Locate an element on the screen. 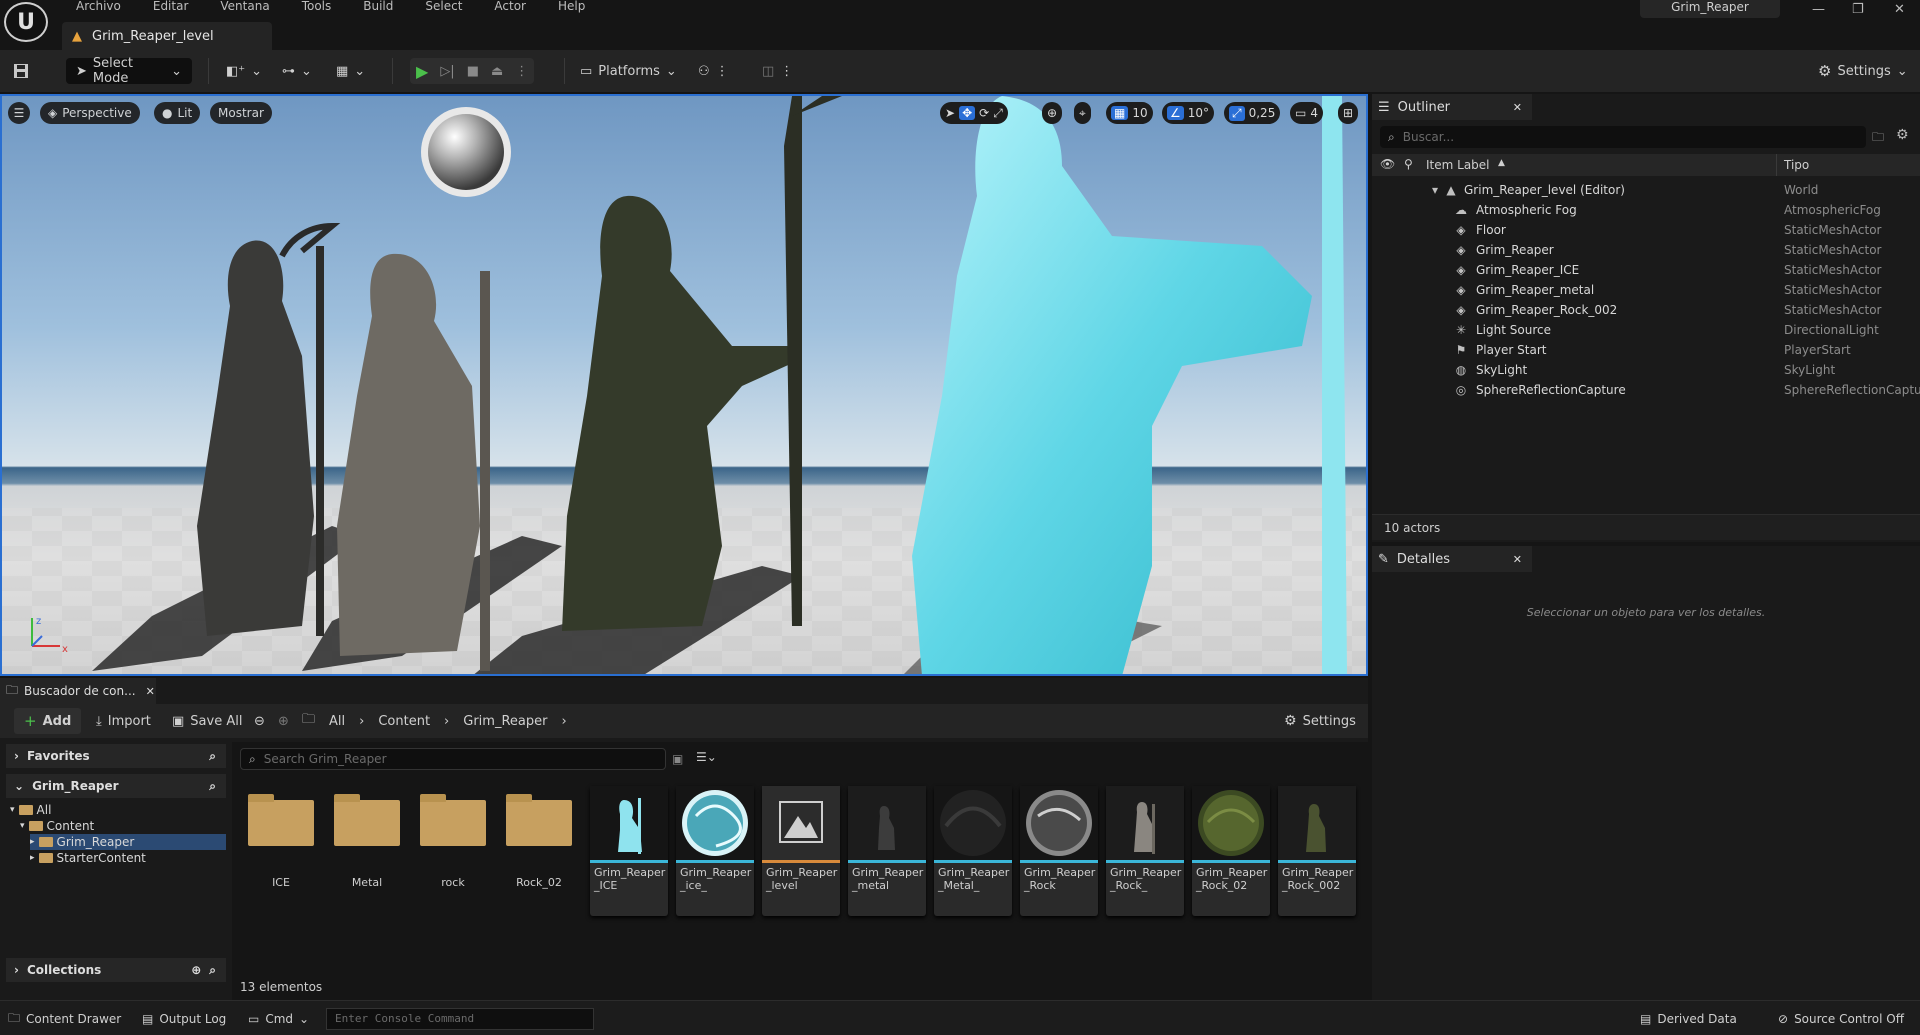 This screenshot has width=1920, height=1035. tree-item-grim-reaper: ▸ Grim_Reaper is located at coordinates (128, 842).